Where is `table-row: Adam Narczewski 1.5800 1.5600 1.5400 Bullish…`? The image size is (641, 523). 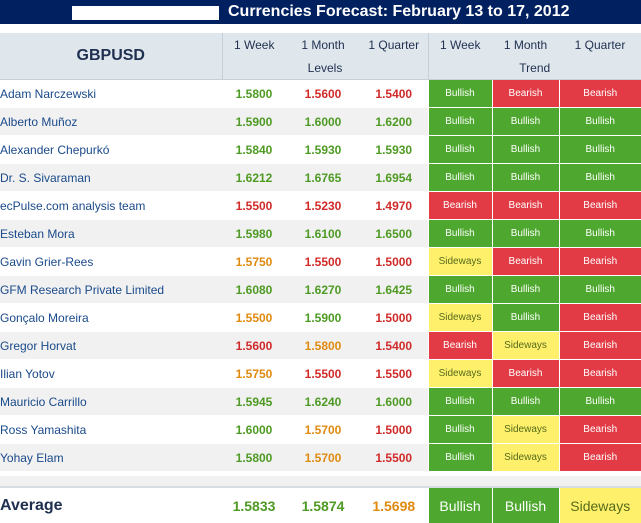
table-row: Adam Narczewski 1.5800 1.5600 1.5400 Bullish… is located at coordinates (320, 93).